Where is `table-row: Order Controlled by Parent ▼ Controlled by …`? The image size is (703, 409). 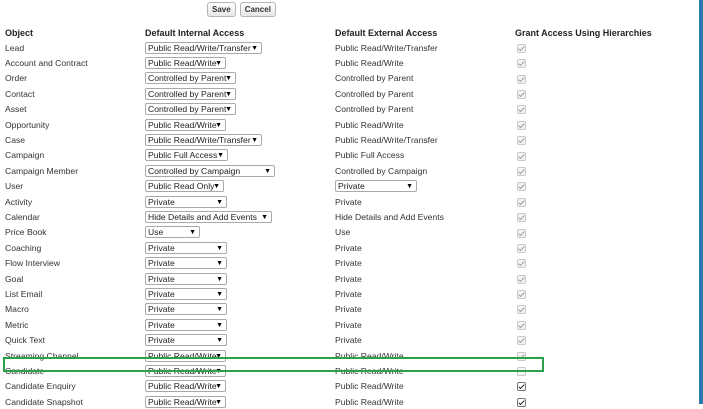 table-row: Order Controlled by Parent ▼ Controlled by … is located at coordinates (350, 78).